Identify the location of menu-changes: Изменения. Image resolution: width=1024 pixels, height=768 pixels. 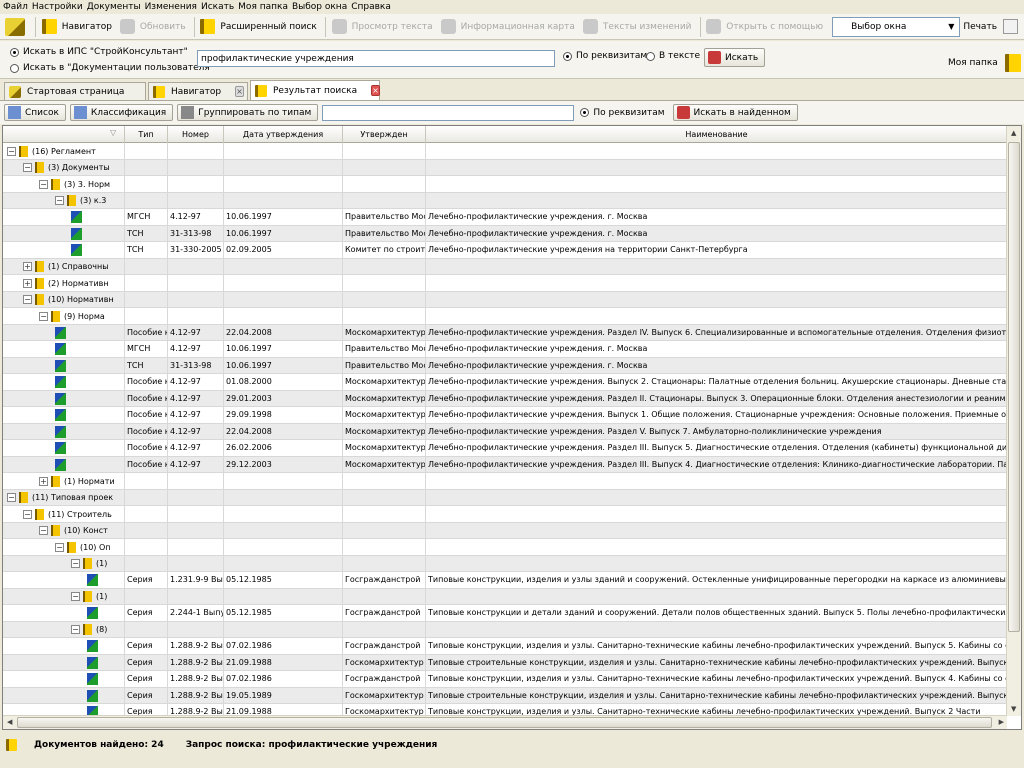
(172, 7).